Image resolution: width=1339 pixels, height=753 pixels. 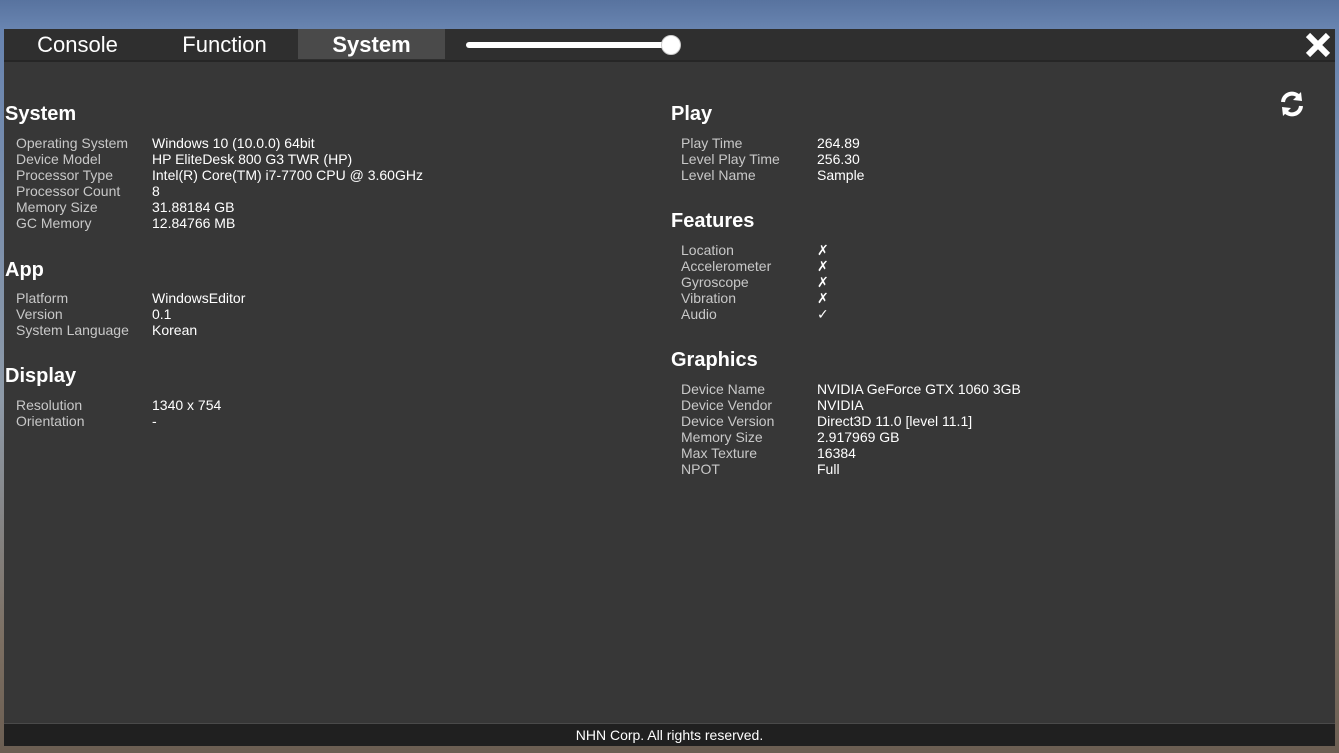 I want to click on list-item: Level Name Sample, so click(x=772, y=175).